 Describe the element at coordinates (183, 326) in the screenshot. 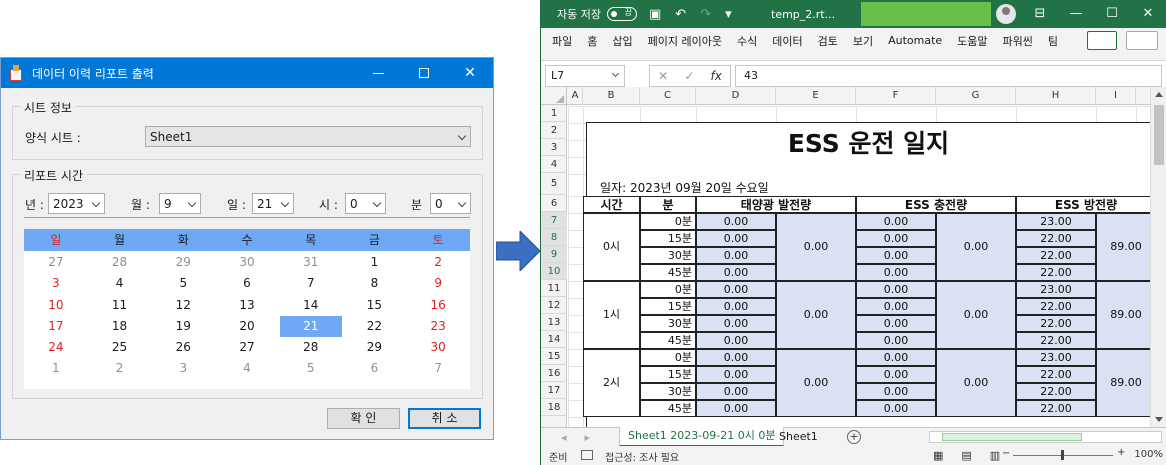

I see `calendar-day: 19` at that location.